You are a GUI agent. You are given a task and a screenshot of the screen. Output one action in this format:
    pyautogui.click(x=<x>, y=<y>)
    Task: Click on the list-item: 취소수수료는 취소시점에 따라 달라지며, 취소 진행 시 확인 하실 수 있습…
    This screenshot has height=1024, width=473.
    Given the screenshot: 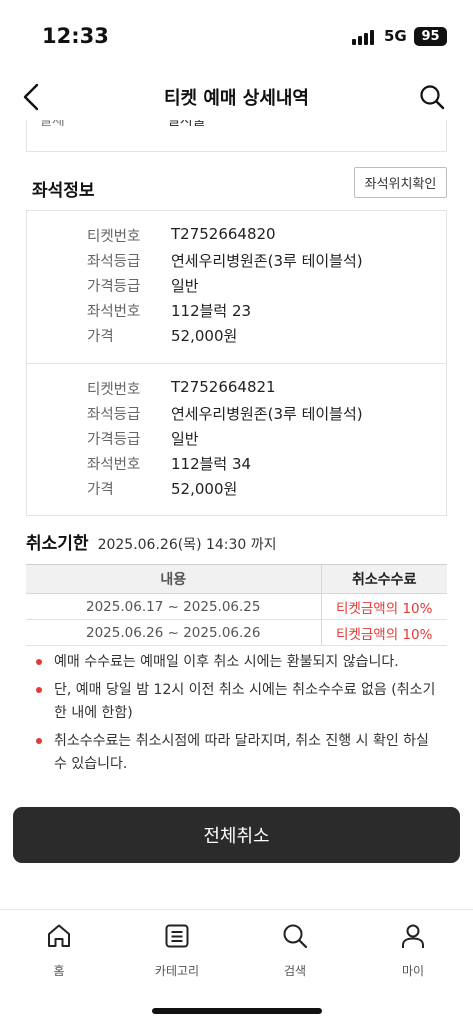 What is the action you would take?
    pyautogui.click(x=236, y=753)
    